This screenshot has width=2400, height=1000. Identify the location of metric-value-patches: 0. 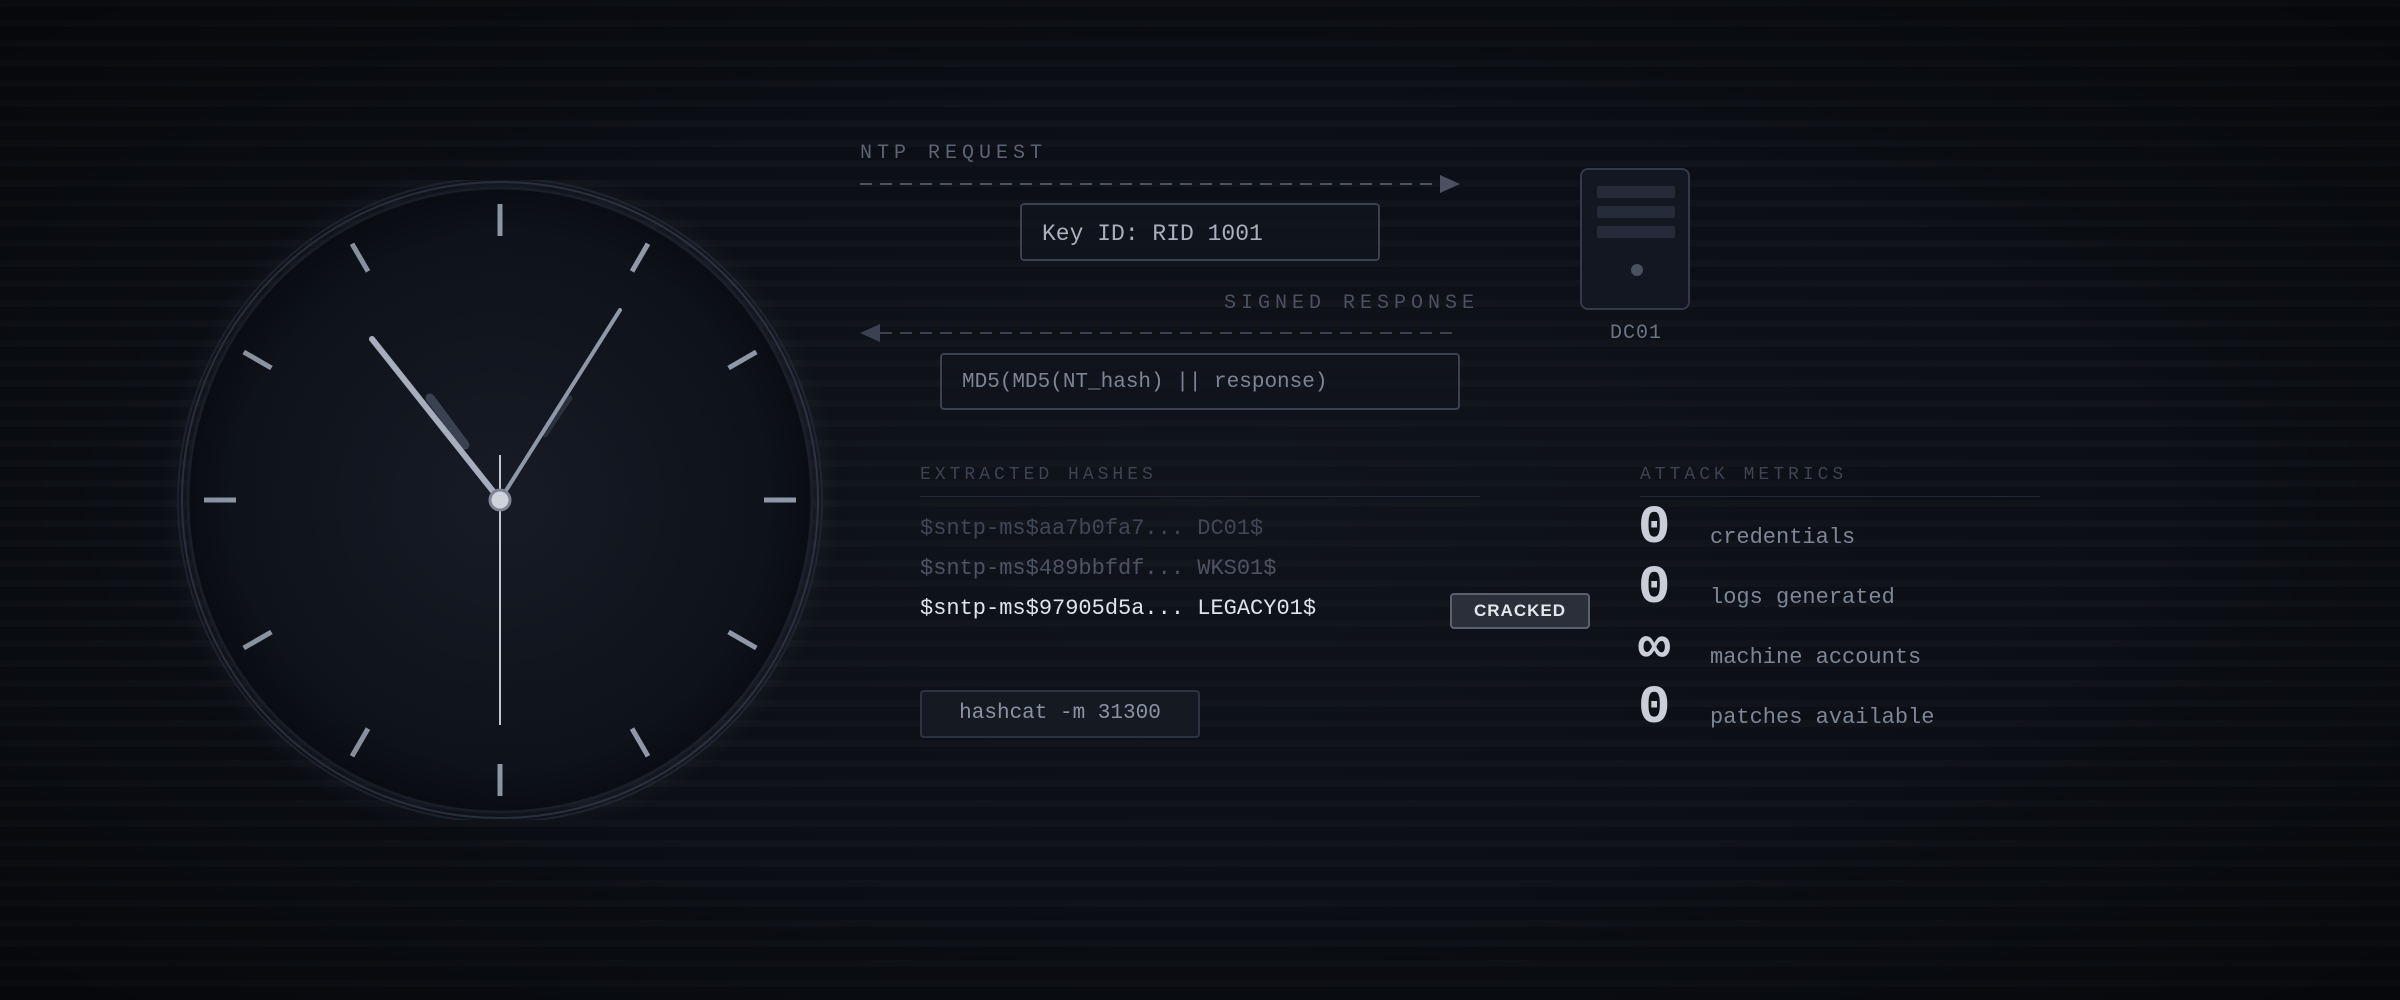
(1654, 708).